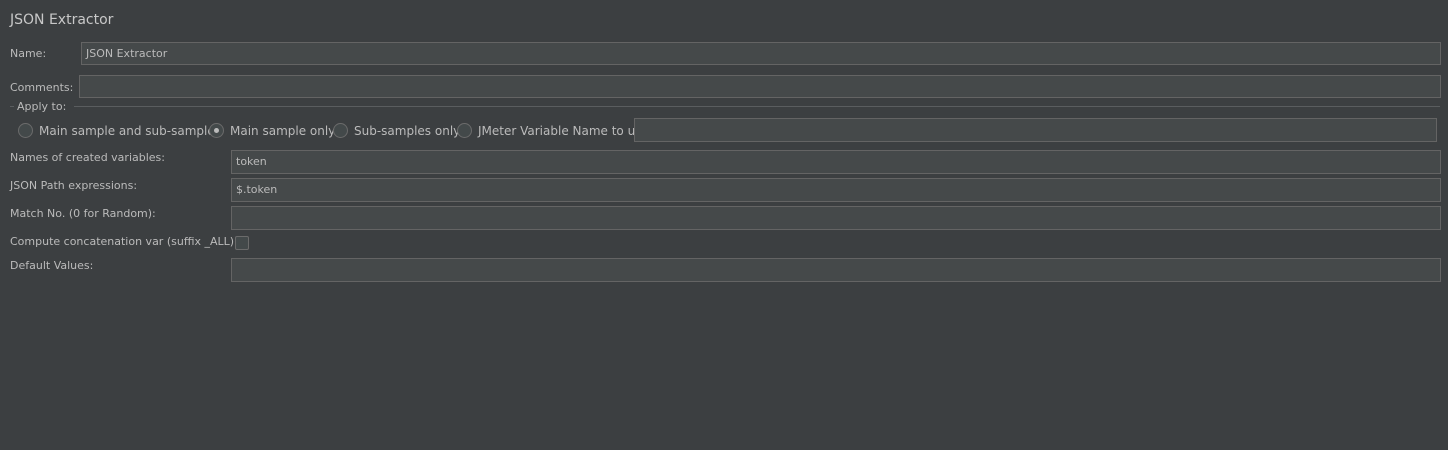 The height and width of the screenshot is (450, 1448). Describe the element at coordinates (242, 243) in the screenshot. I see `concat-checkbox` at that location.